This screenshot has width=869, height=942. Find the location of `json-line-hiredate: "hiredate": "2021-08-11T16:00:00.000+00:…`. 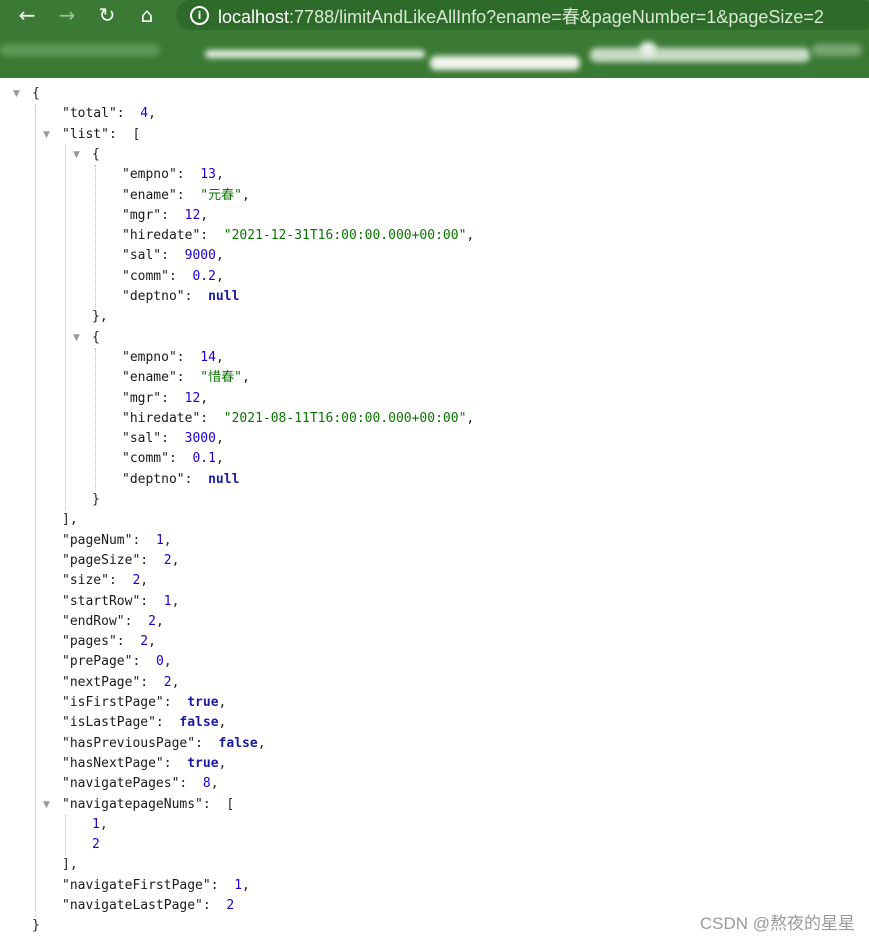

json-line-hiredate: "hiredate": "2021-08-11T16:00:00.000+00:… is located at coordinates (298, 419).